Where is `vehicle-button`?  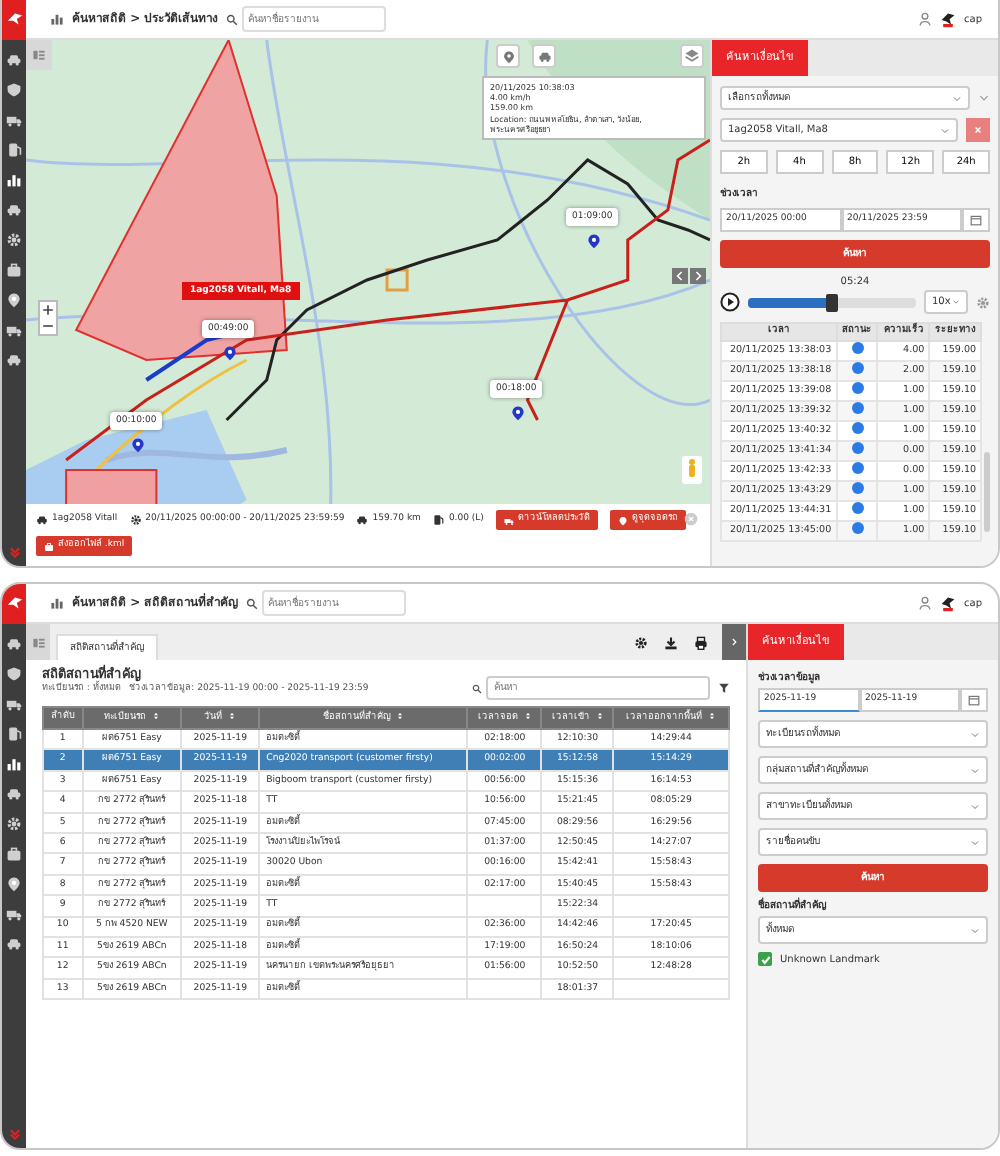 vehicle-button is located at coordinates (544, 56).